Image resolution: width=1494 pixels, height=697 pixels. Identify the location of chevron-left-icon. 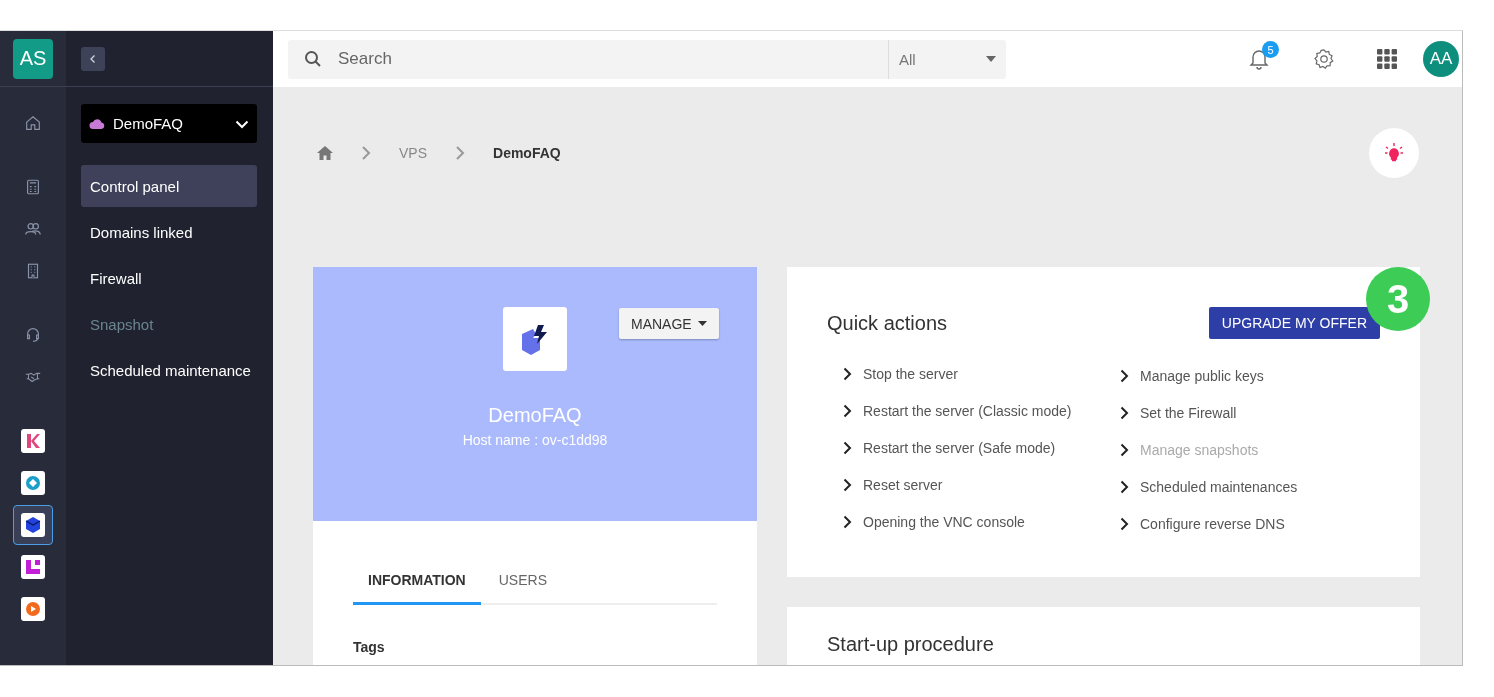
(93, 58).